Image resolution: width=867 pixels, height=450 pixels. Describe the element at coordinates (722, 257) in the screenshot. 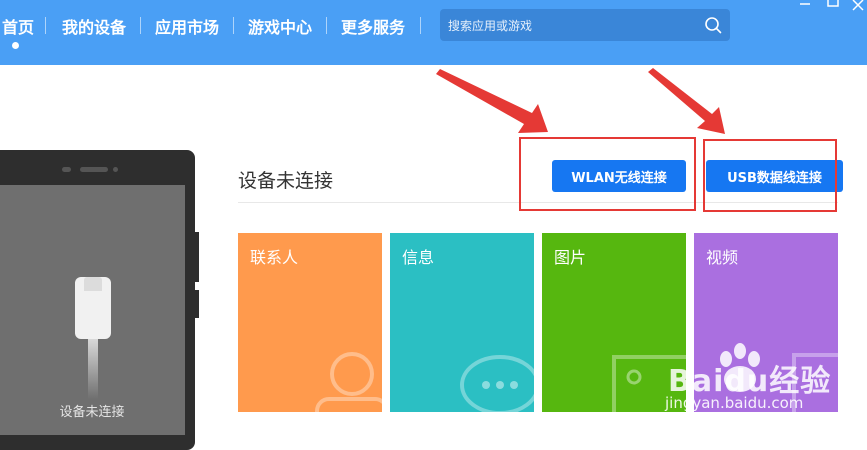

I see `tile-videos-label: 视频` at that location.